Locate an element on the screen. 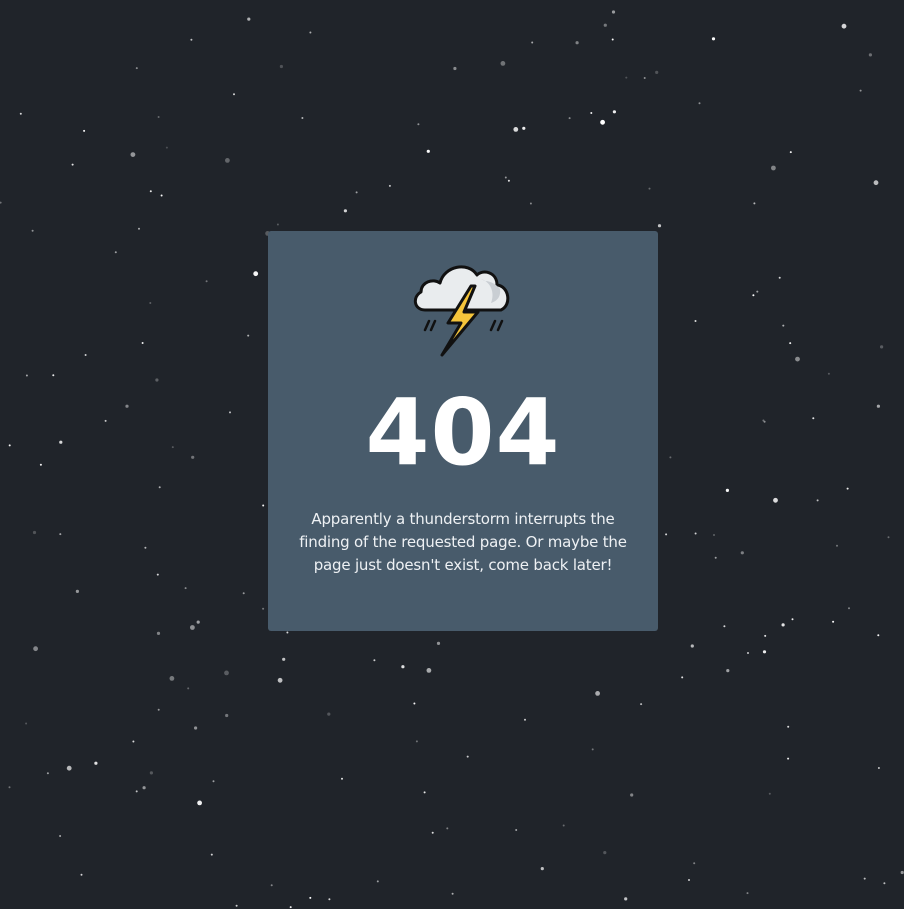 This screenshot has height=909, width=904. error-code: 404 is located at coordinates (463, 432).